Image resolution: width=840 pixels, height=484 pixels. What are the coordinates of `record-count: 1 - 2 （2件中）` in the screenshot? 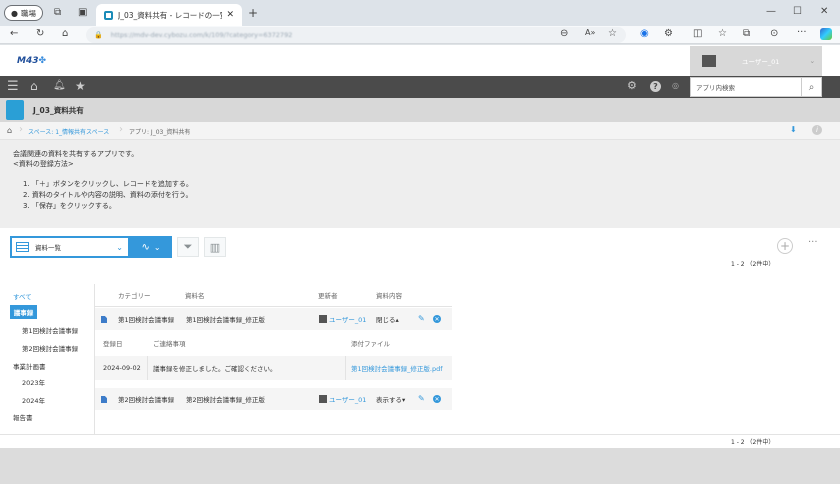 It's located at (753, 442).